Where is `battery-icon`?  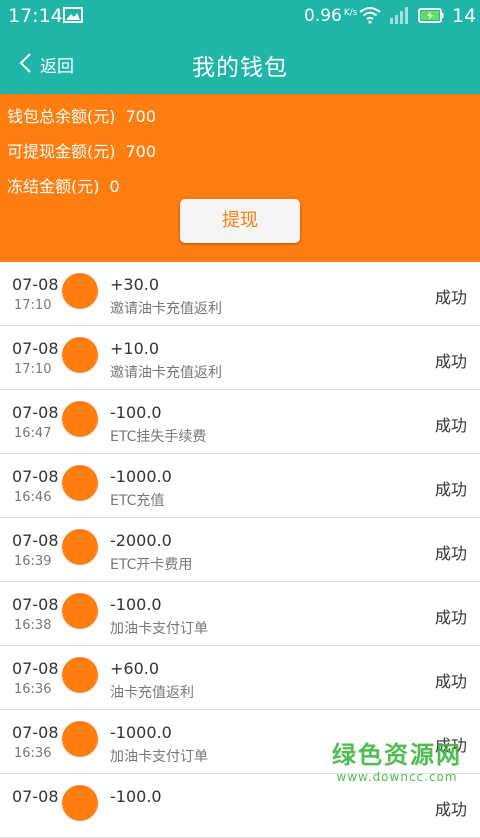 battery-icon is located at coordinates (431, 15).